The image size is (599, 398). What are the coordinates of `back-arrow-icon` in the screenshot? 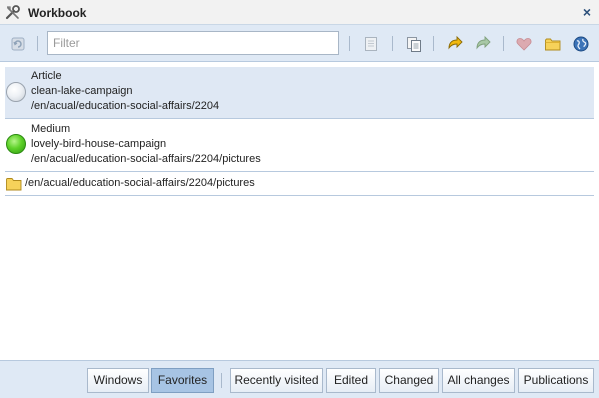 It's located at (454, 44).